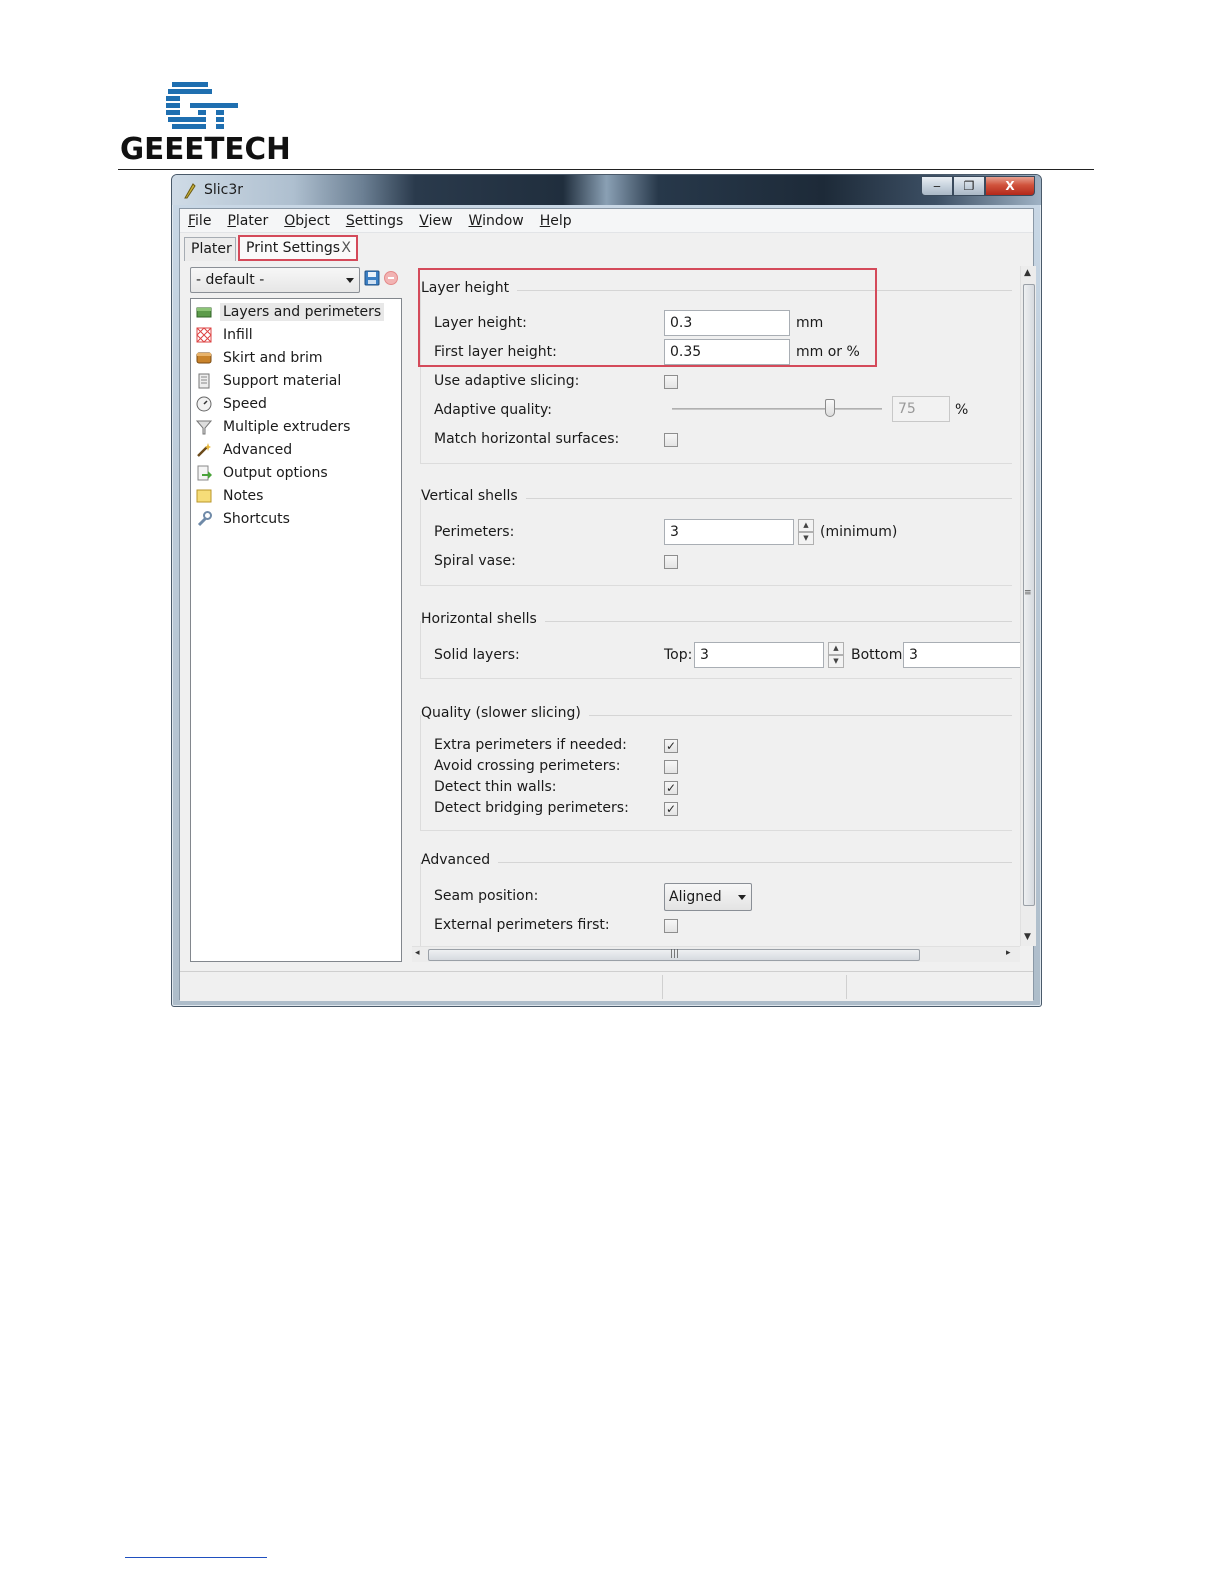 The width and height of the screenshot is (1224, 1584). What do you see at coordinates (671, 746) in the screenshot?
I see `extra-perimeters-checkbox: ✓` at bounding box center [671, 746].